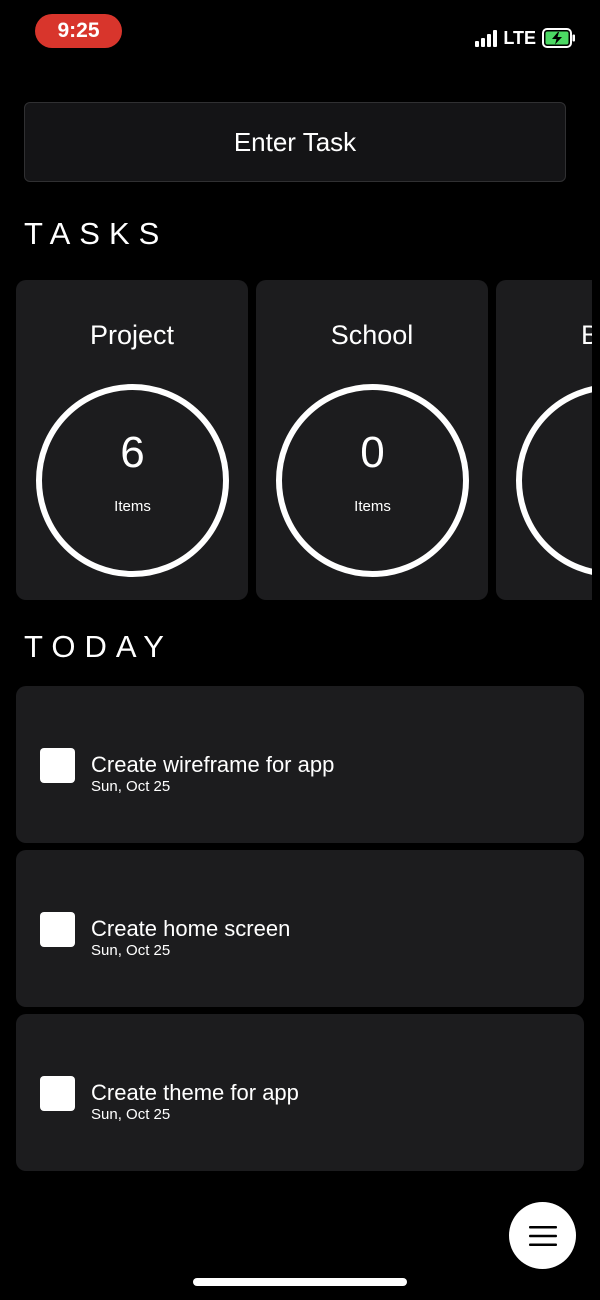 This screenshot has height=1300, width=600. Describe the element at coordinates (98, 646) in the screenshot. I see `today-heading: TODAY` at that location.